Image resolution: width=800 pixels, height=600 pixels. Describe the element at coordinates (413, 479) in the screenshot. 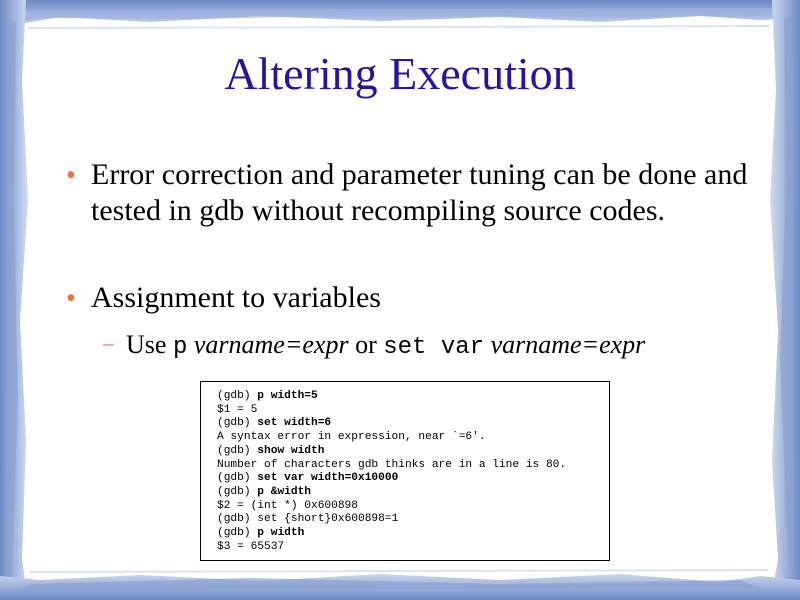

I see `code-line: (gdb) set var width=0x10000` at that location.